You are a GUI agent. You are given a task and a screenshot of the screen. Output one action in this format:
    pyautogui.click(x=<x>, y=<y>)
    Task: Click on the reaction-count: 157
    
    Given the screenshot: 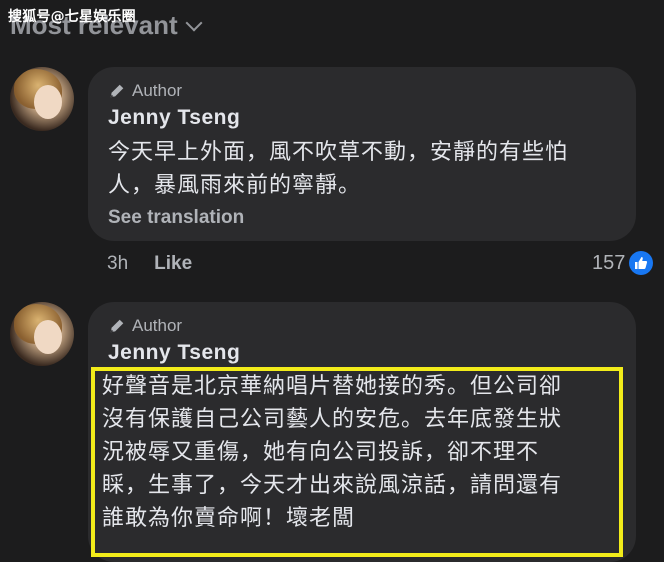 What is the action you would take?
    pyautogui.click(x=623, y=263)
    